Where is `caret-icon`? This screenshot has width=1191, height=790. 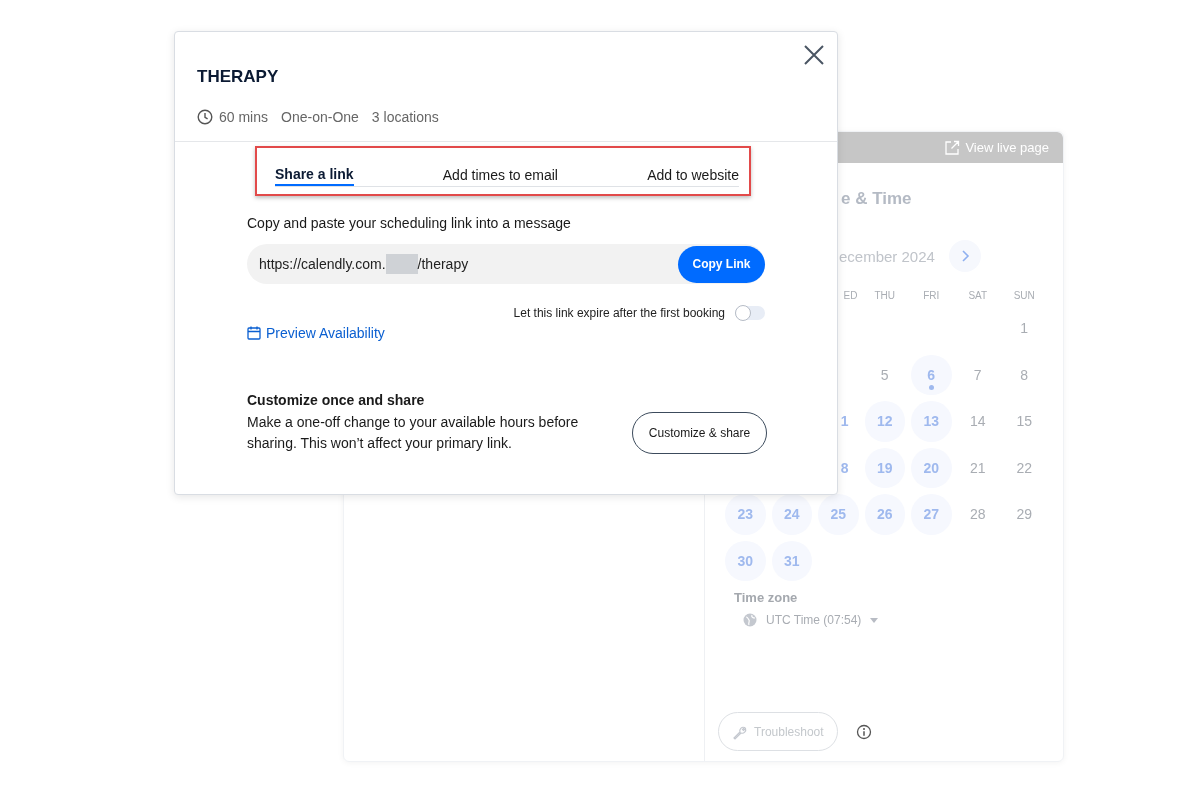 caret-icon is located at coordinates (874, 620).